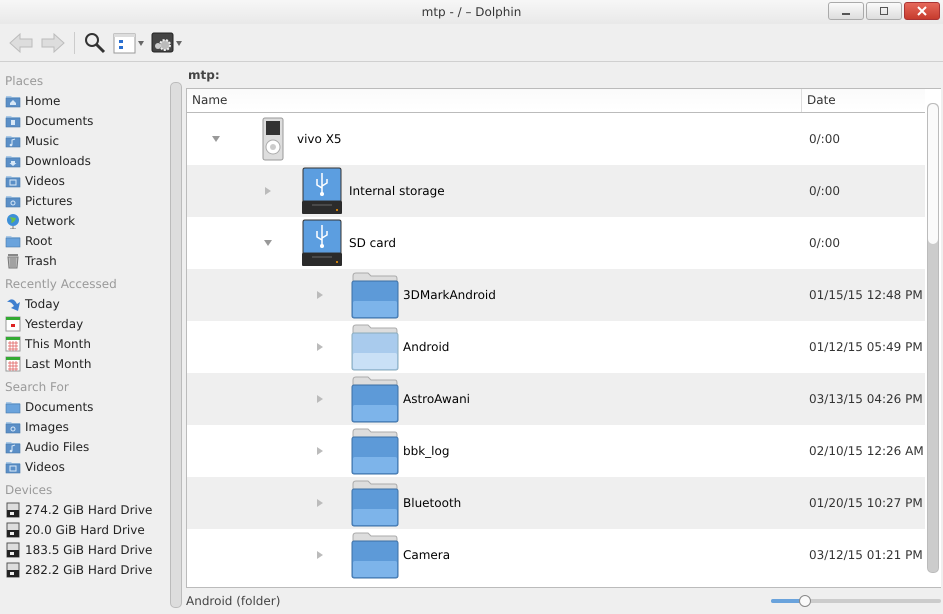 This screenshot has height=614, width=943. I want to click on section-heading: Recently Accessed, so click(61, 284).